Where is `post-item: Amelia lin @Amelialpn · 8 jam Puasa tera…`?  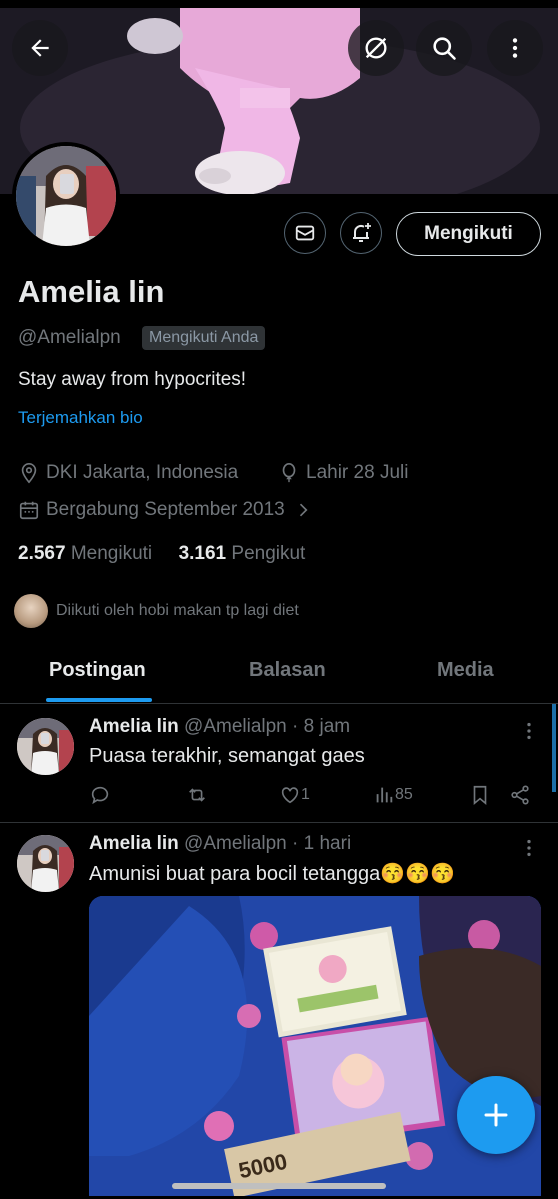
post-item: Amelia lin @Amelialpn · 8 jam Puasa tera… is located at coordinates (279, 763).